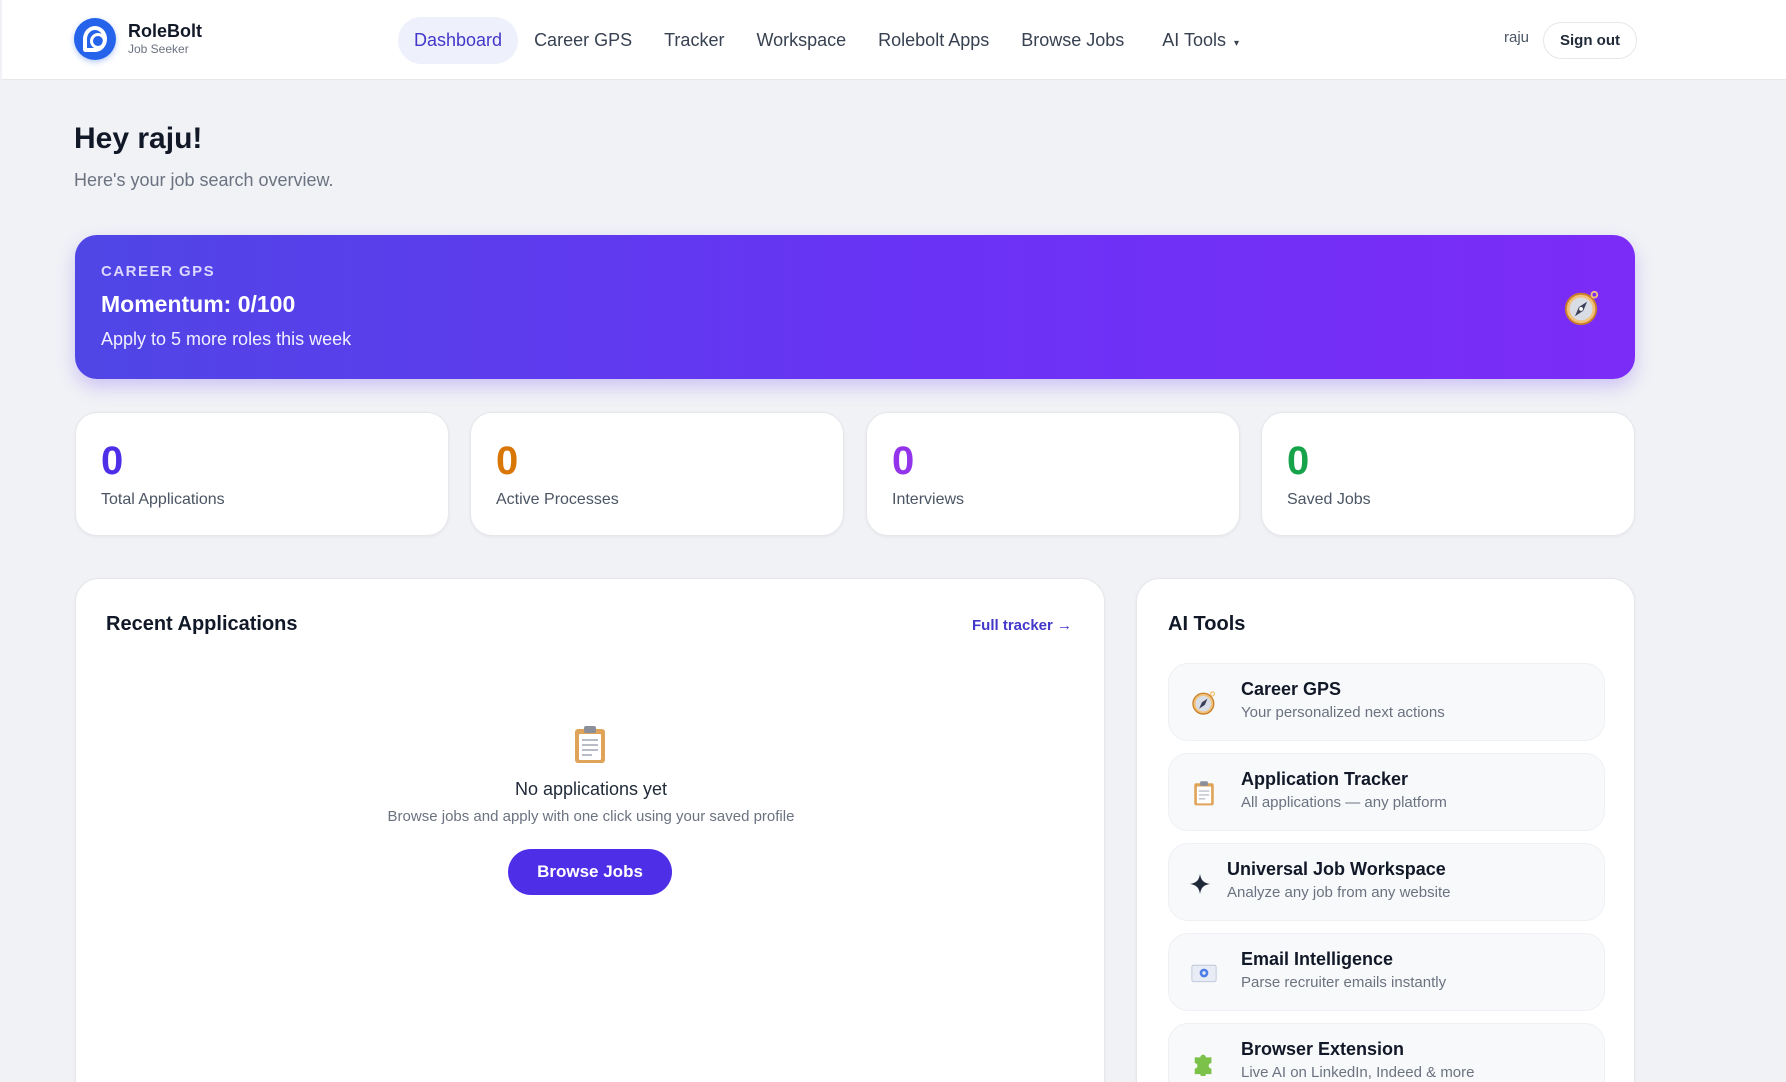 Image resolution: width=1786 pixels, height=1082 pixels. What do you see at coordinates (1200, 884) in the screenshot?
I see `sparkle-icon` at bounding box center [1200, 884].